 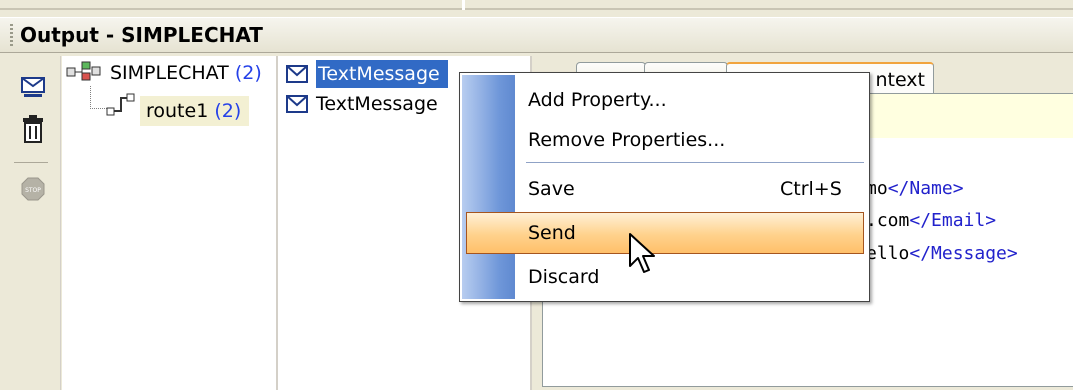 I want to click on svg-text: STOP, so click(x=33, y=190).